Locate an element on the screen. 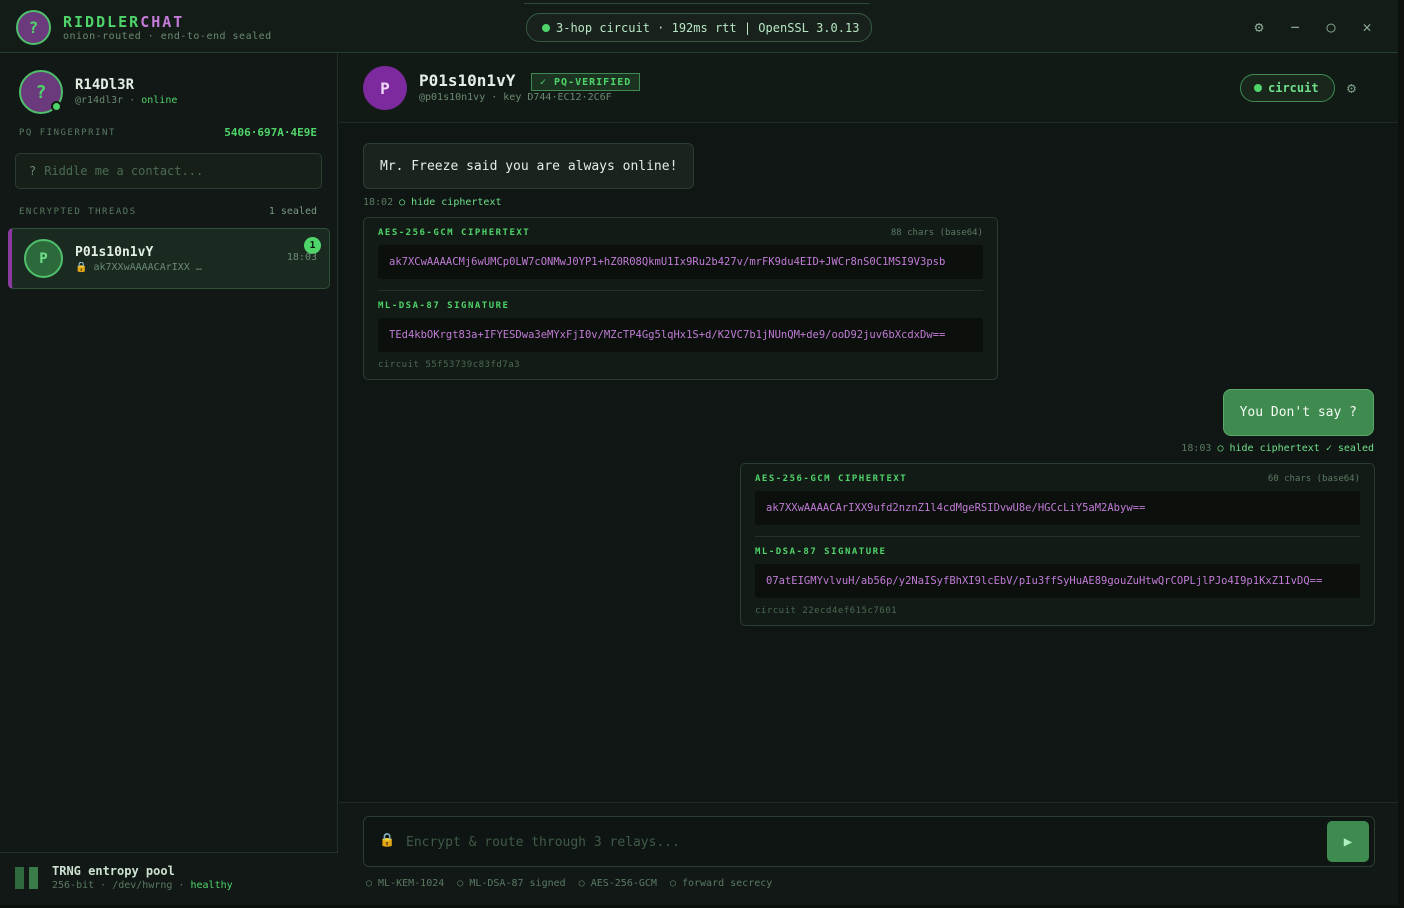 This screenshot has height=908, width=1404. ciphertext-count: 88 chars (base64) is located at coordinates (936, 233).